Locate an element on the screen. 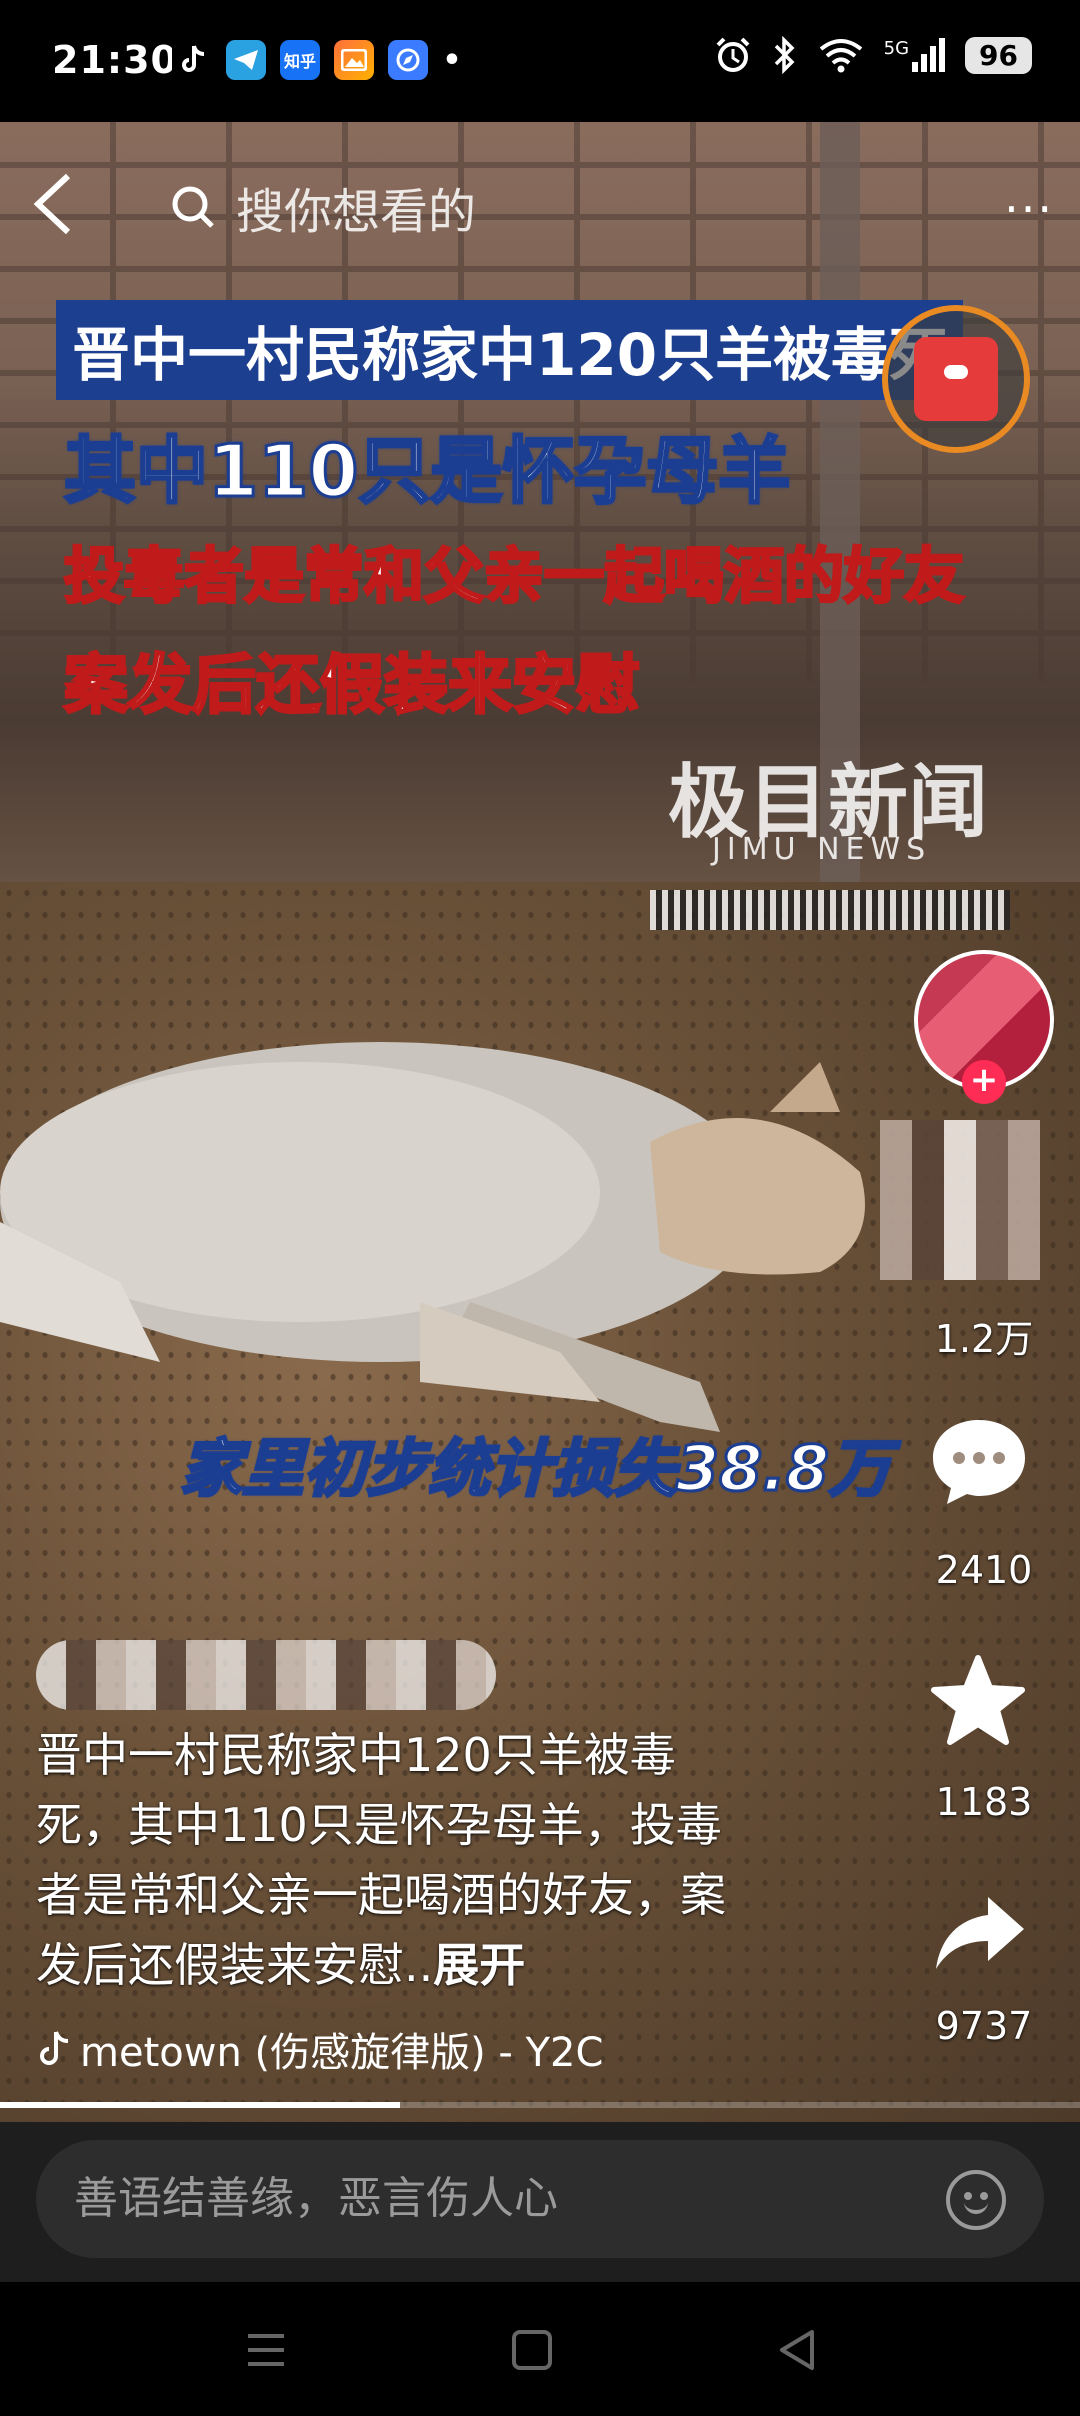 The height and width of the screenshot is (2416, 1080). back-triangle-icon is located at coordinates (798, 2350).